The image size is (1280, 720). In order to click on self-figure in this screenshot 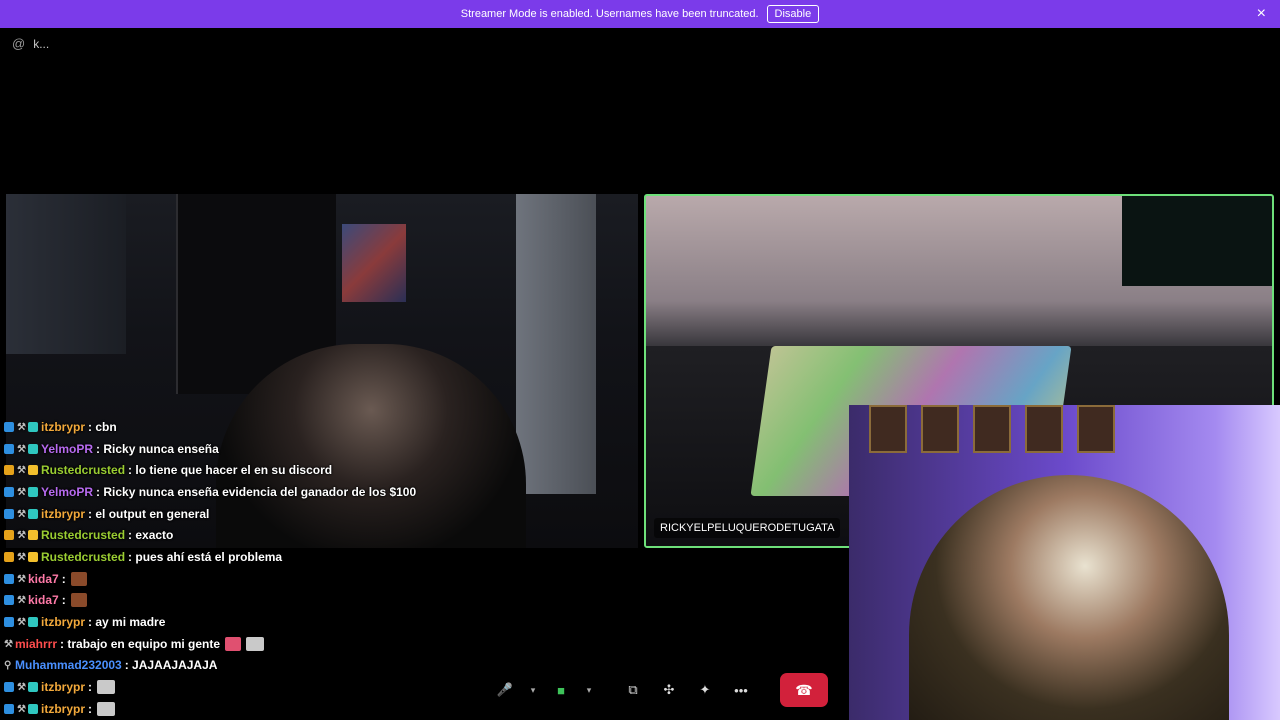, I will do `click(1069, 597)`.